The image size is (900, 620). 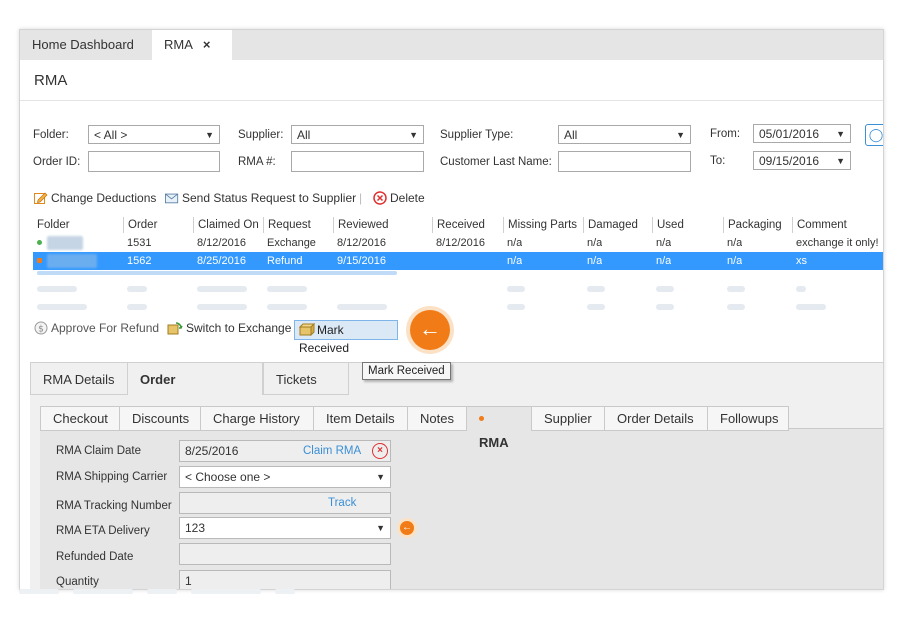 I want to click on order-id-input, so click(x=154, y=161).